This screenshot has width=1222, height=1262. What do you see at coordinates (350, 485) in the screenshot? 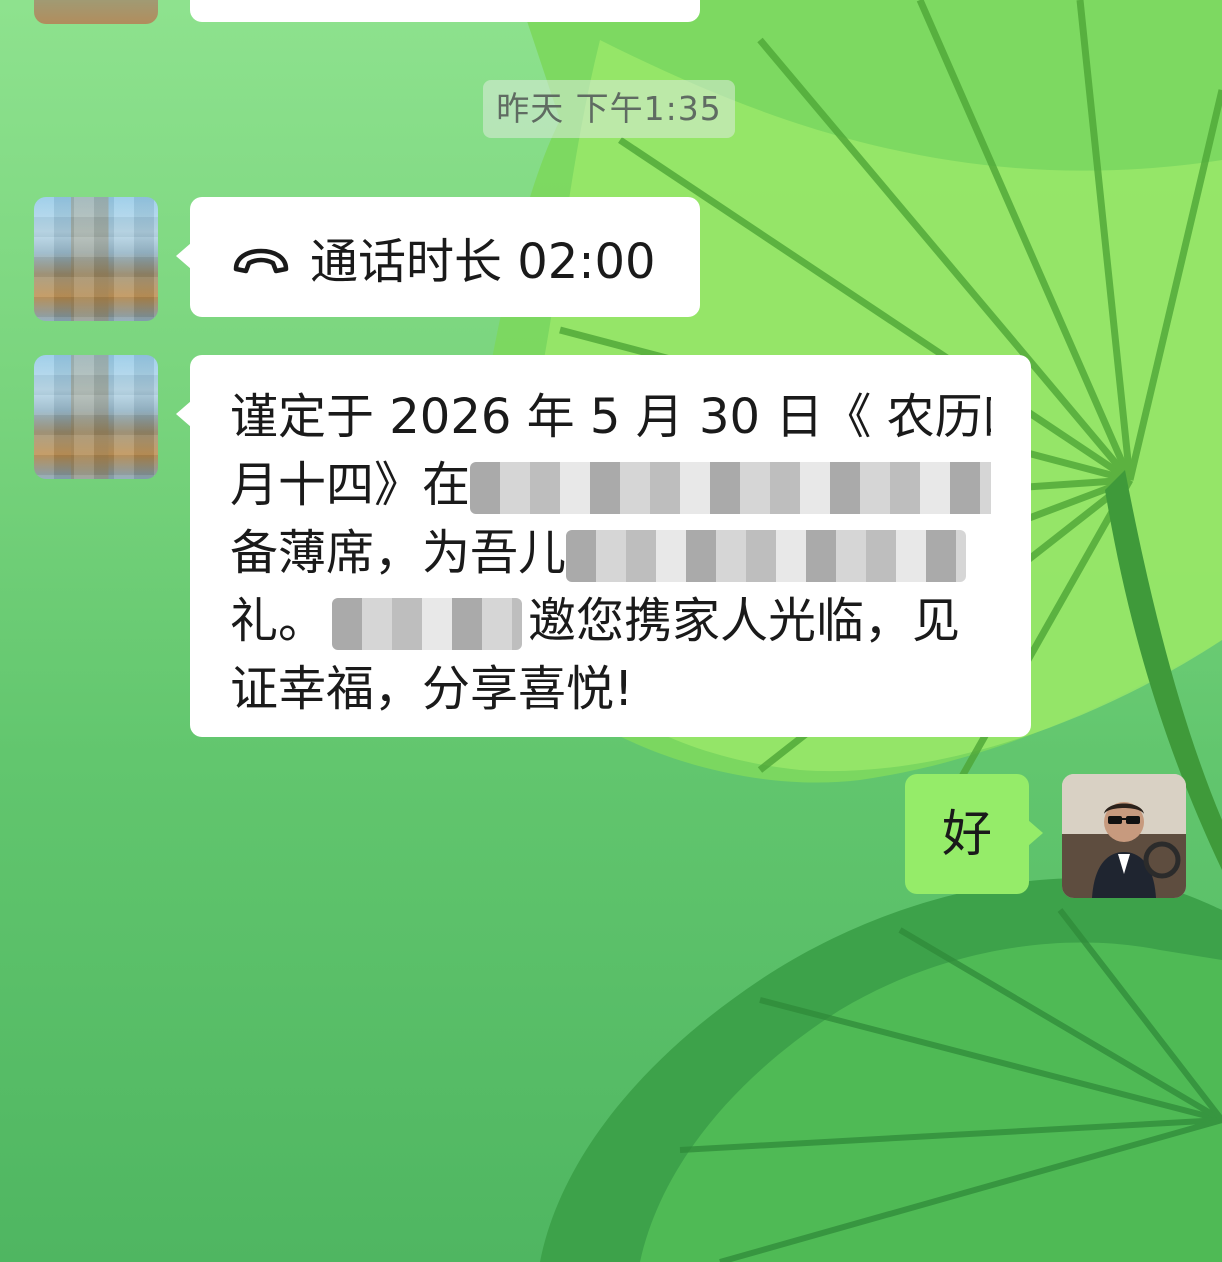
I see `invitation-line-2-text: 月十四》在` at bounding box center [350, 485].